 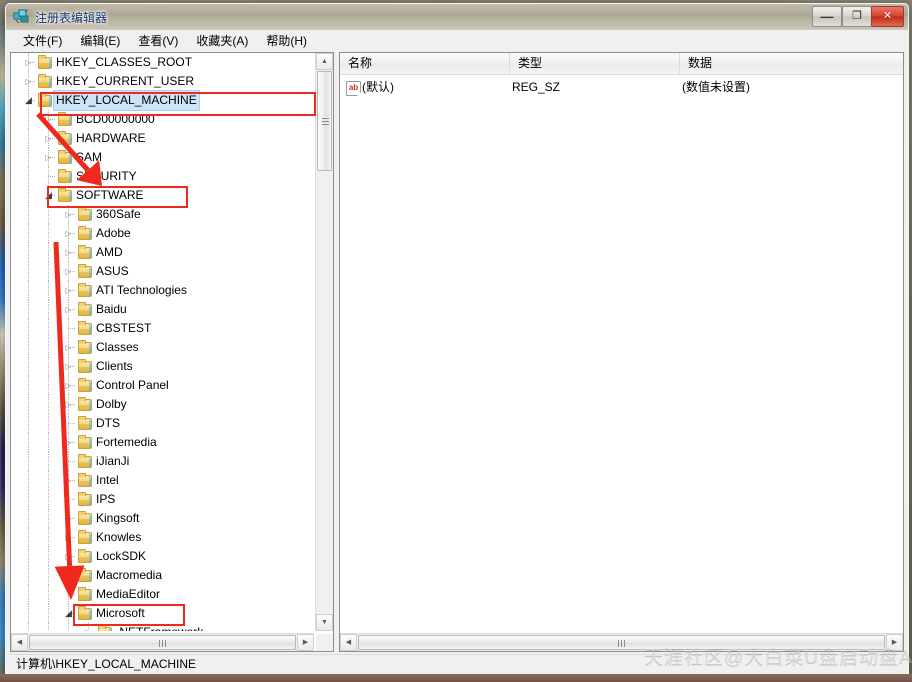 What do you see at coordinates (162, 366) in the screenshot?
I see `tree-node: ▷ Clients` at bounding box center [162, 366].